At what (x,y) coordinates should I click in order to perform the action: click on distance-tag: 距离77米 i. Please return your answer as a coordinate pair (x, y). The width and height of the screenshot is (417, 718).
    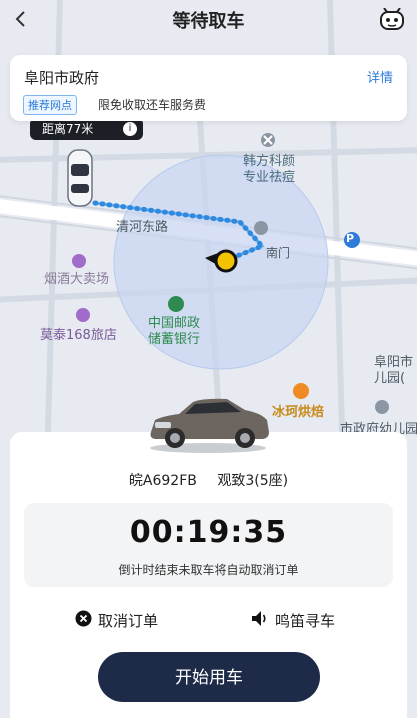
    Looking at the image, I should click on (86, 129).